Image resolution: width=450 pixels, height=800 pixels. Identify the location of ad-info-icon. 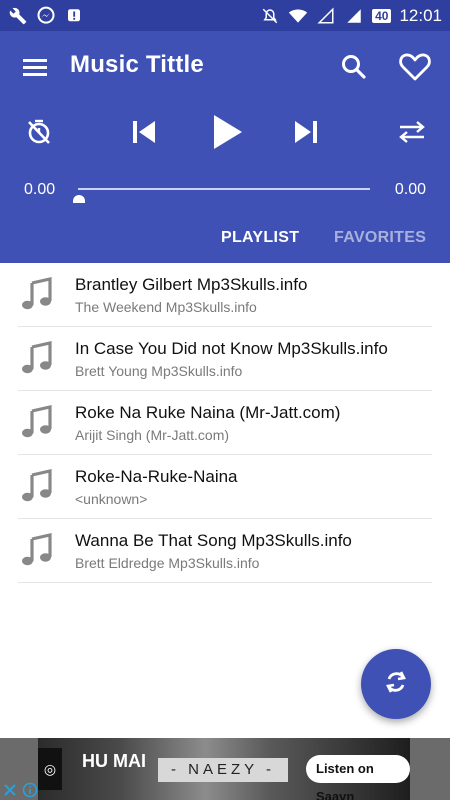
(30, 790).